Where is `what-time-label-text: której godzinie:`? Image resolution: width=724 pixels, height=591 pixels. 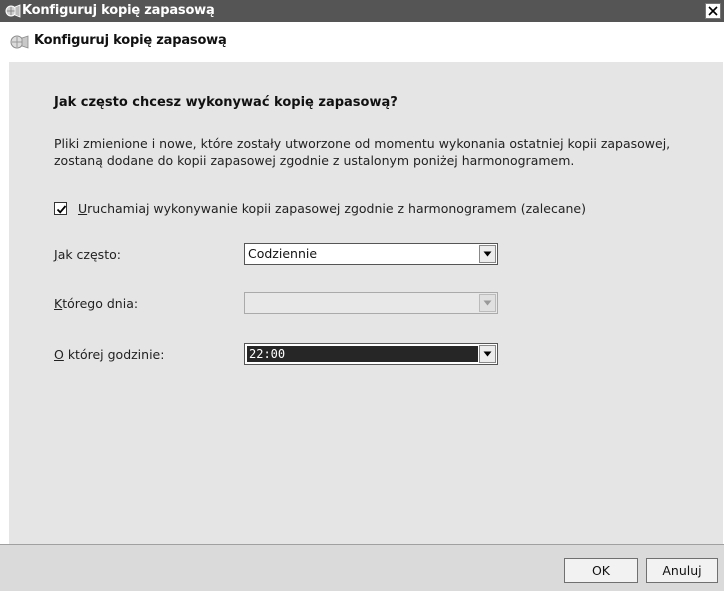 what-time-label-text: której godzinie: is located at coordinates (114, 354).